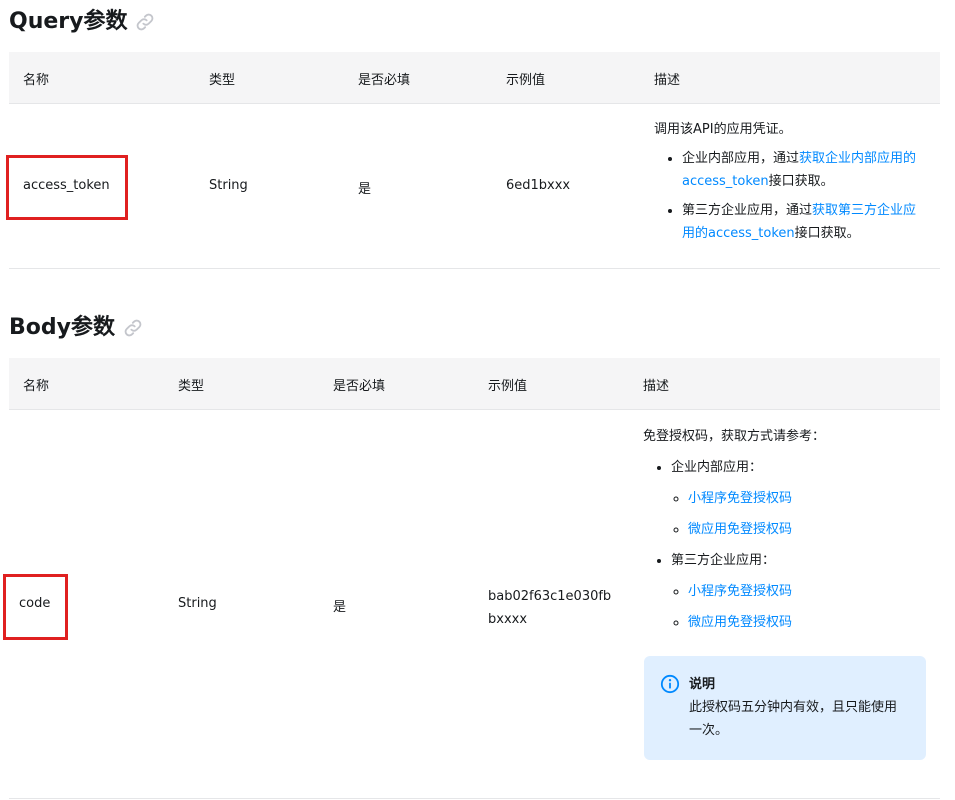 This screenshot has height=800, width=955. I want to click on list-item: 第三方企业应用： 小程序免登授权码 微应用免登授权码, so click(799, 591).